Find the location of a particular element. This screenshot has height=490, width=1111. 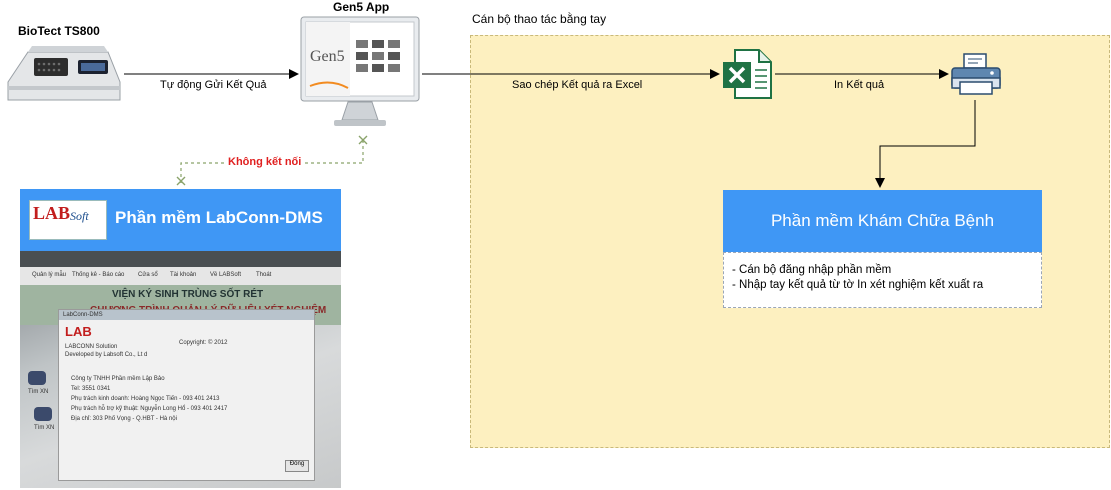

exam-software-line: - Cán bộ đăng nhập phần mềm is located at coordinates (812, 270).